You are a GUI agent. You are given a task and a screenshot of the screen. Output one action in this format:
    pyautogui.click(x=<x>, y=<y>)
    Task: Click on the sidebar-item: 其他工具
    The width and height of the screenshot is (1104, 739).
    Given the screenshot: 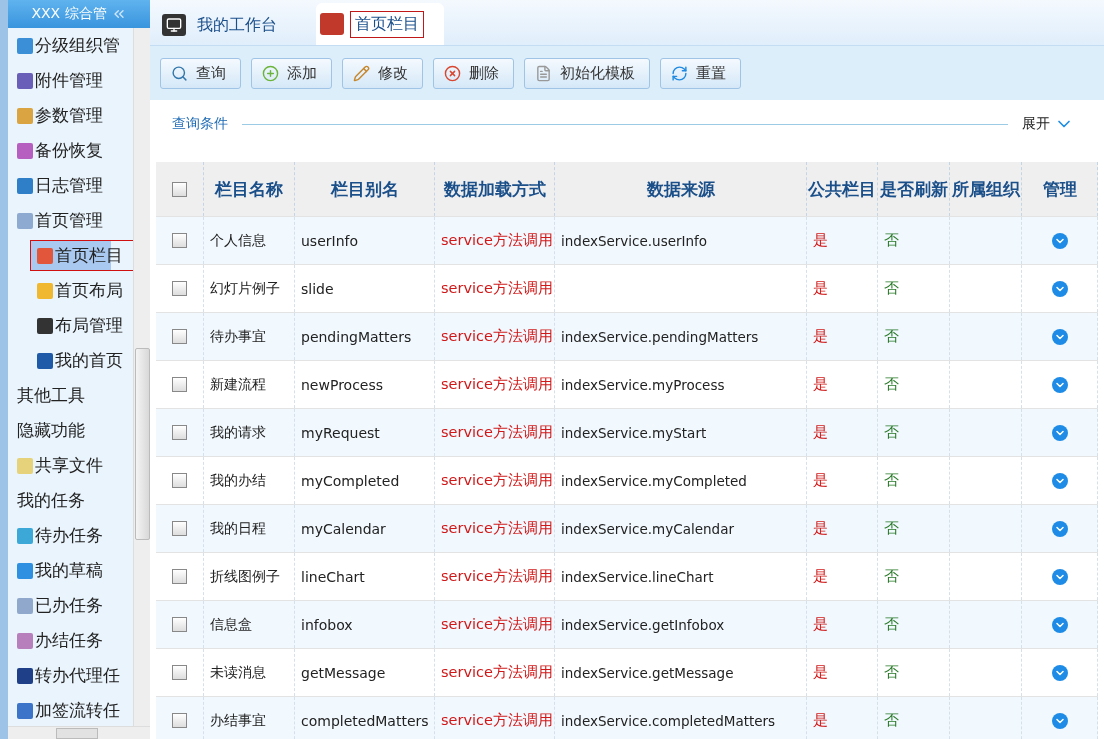 What is the action you would take?
    pyautogui.click(x=49, y=395)
    